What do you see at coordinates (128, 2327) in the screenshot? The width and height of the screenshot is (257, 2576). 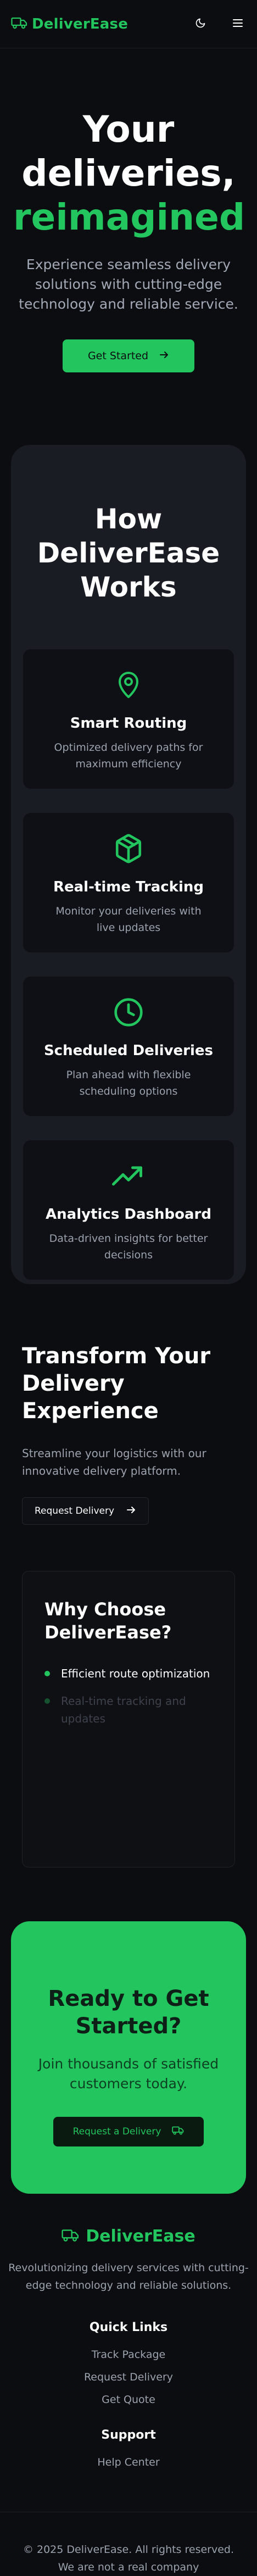 I see `quick-links-title: Quick Links` at bounding box center [128, 2327].